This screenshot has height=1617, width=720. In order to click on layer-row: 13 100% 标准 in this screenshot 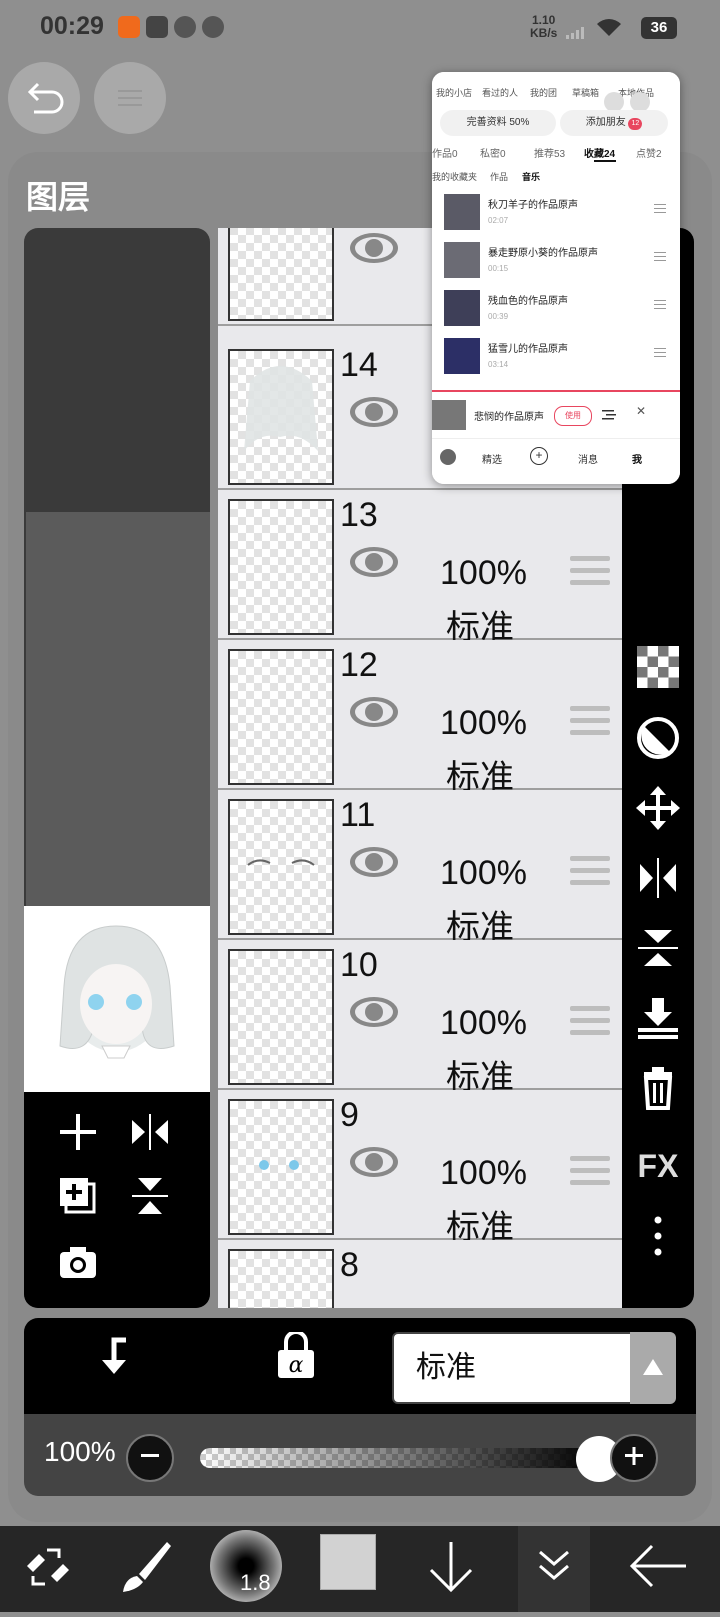, I will do `click(421, 568)`.